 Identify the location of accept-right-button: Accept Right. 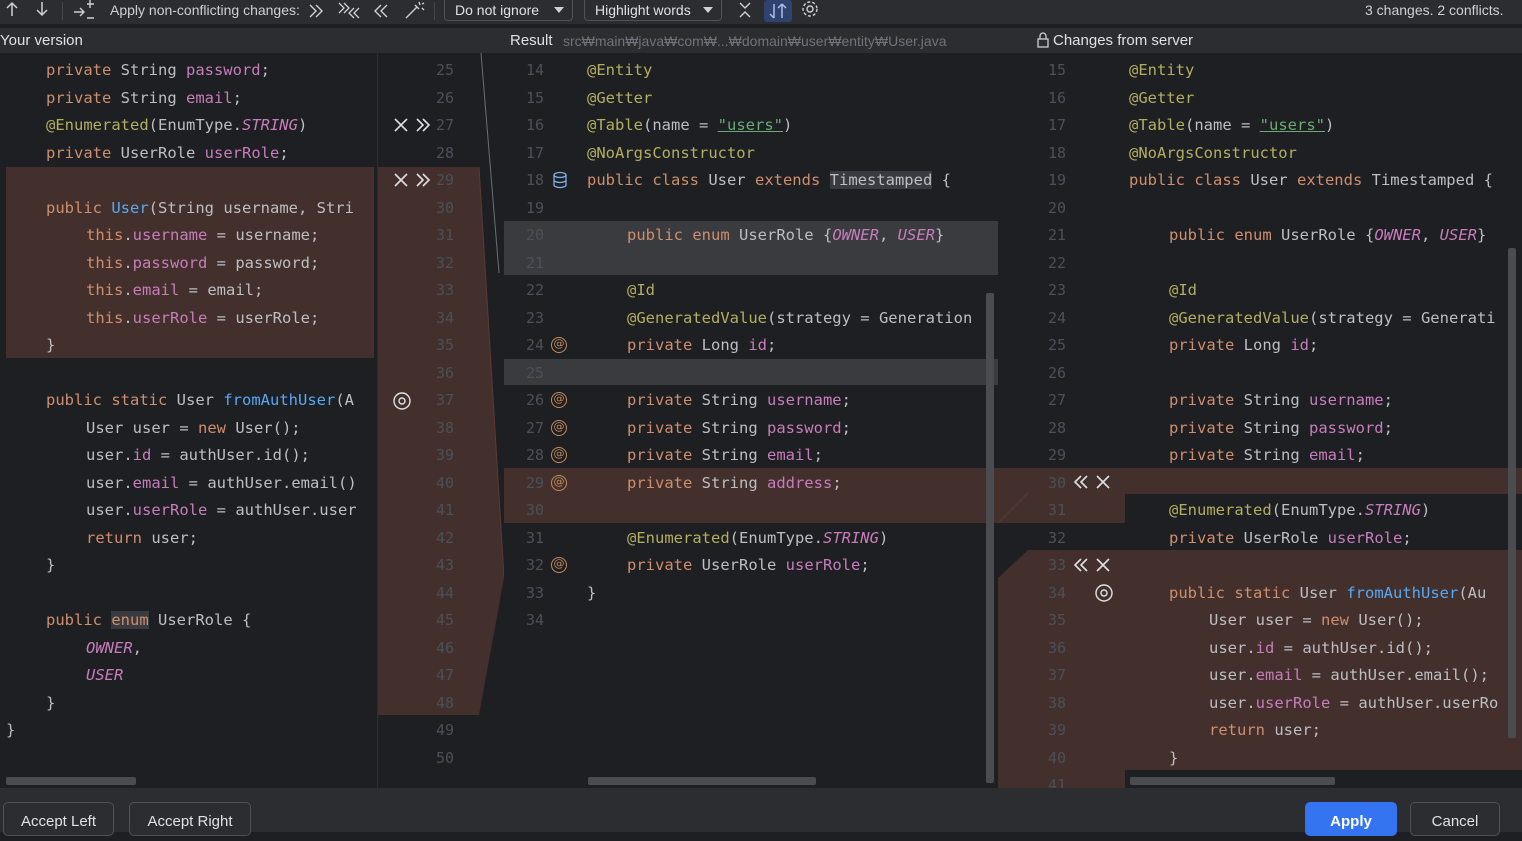
(190, 819).